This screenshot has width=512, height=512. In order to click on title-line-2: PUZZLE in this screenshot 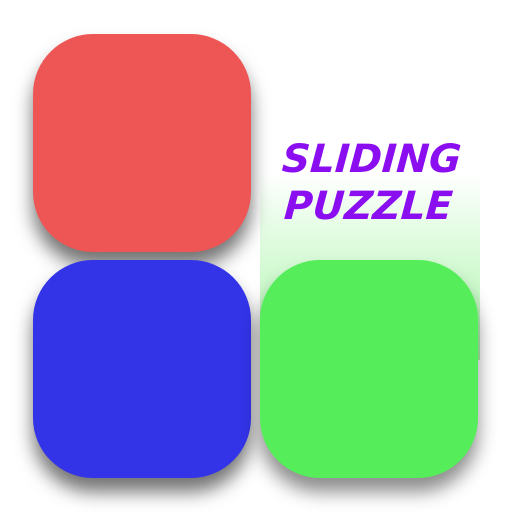, I will do `click(368, 206)`.